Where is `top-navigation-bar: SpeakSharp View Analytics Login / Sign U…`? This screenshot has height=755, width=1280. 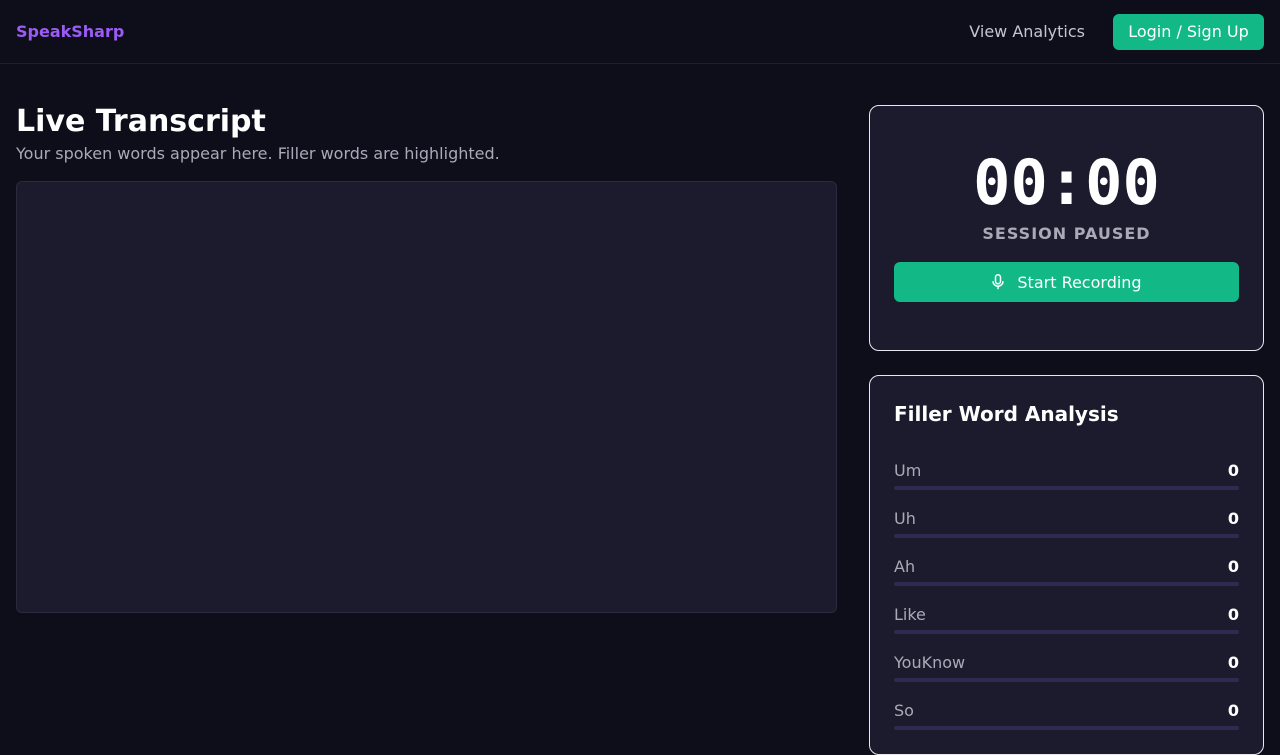
top-navigation-bar: SpeakSharp View Analytics Login / Sign U… is located at coordinates (640, 32).